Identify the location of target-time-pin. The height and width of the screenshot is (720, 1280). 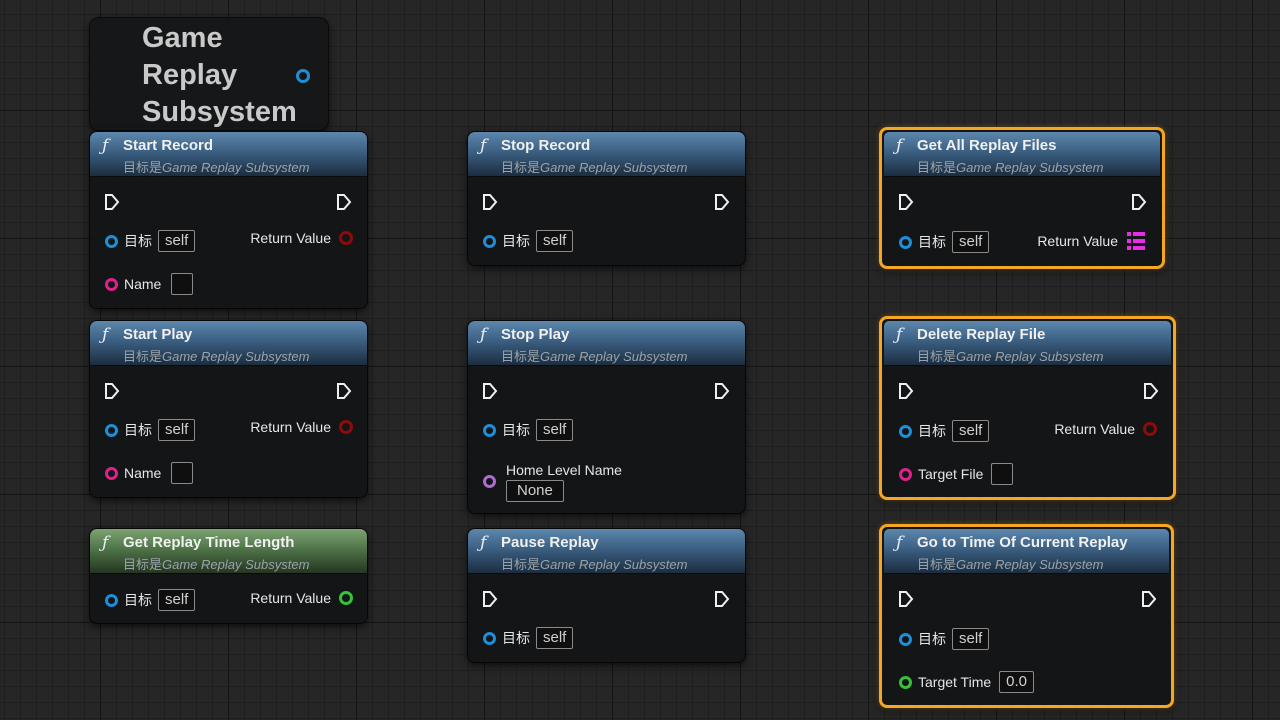
(905, 682).